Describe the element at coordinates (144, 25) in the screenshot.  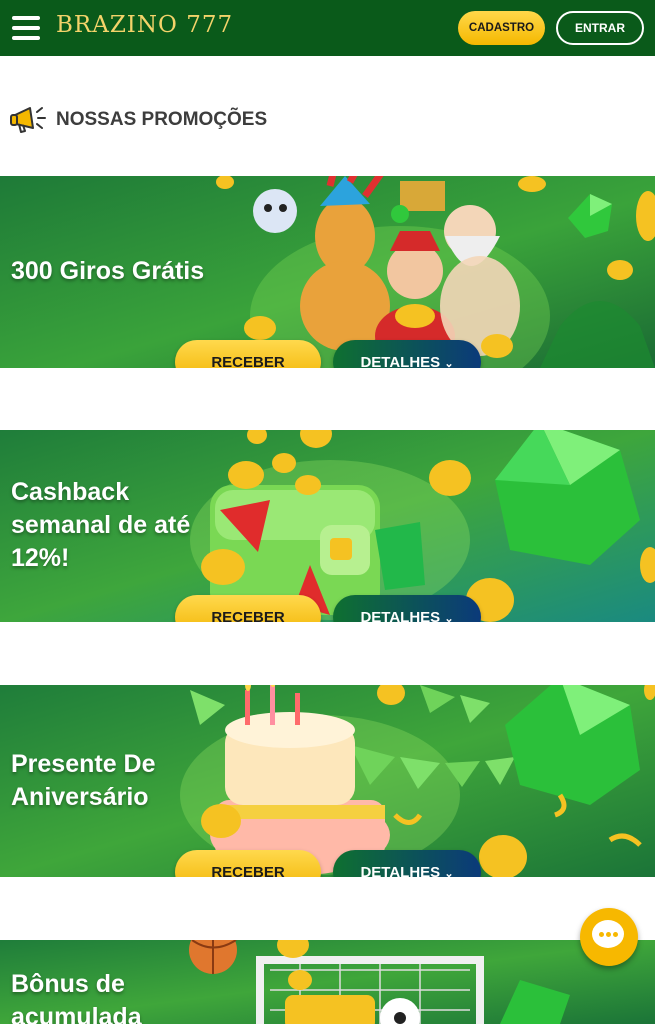
I see `brand-logo: BRAZINO 777` at that location.